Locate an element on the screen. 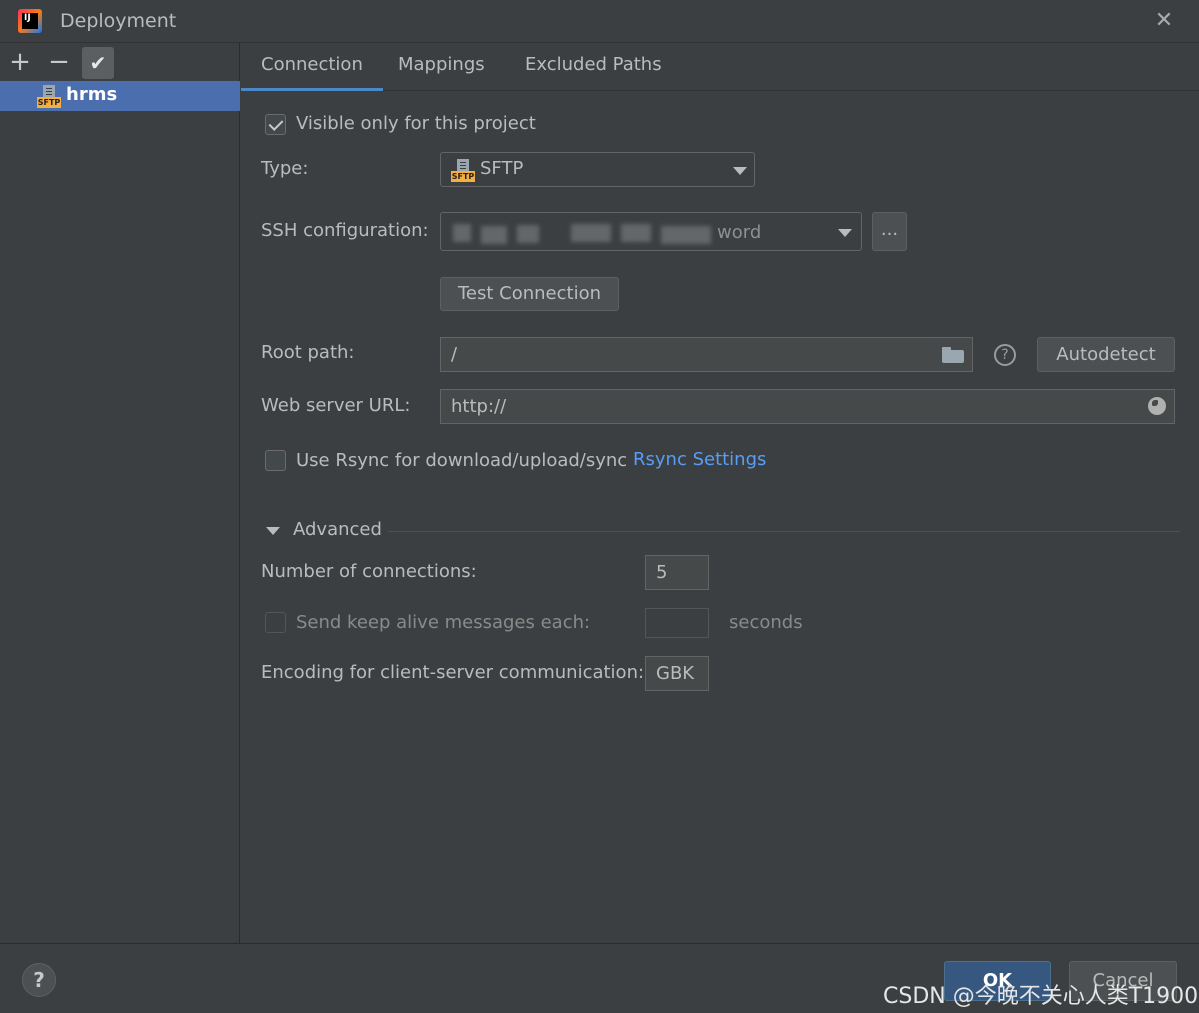 This screenshot has height=1013, width=1199. rsync-settings-link: Rsync Settings is located at coordinates (699, 459).